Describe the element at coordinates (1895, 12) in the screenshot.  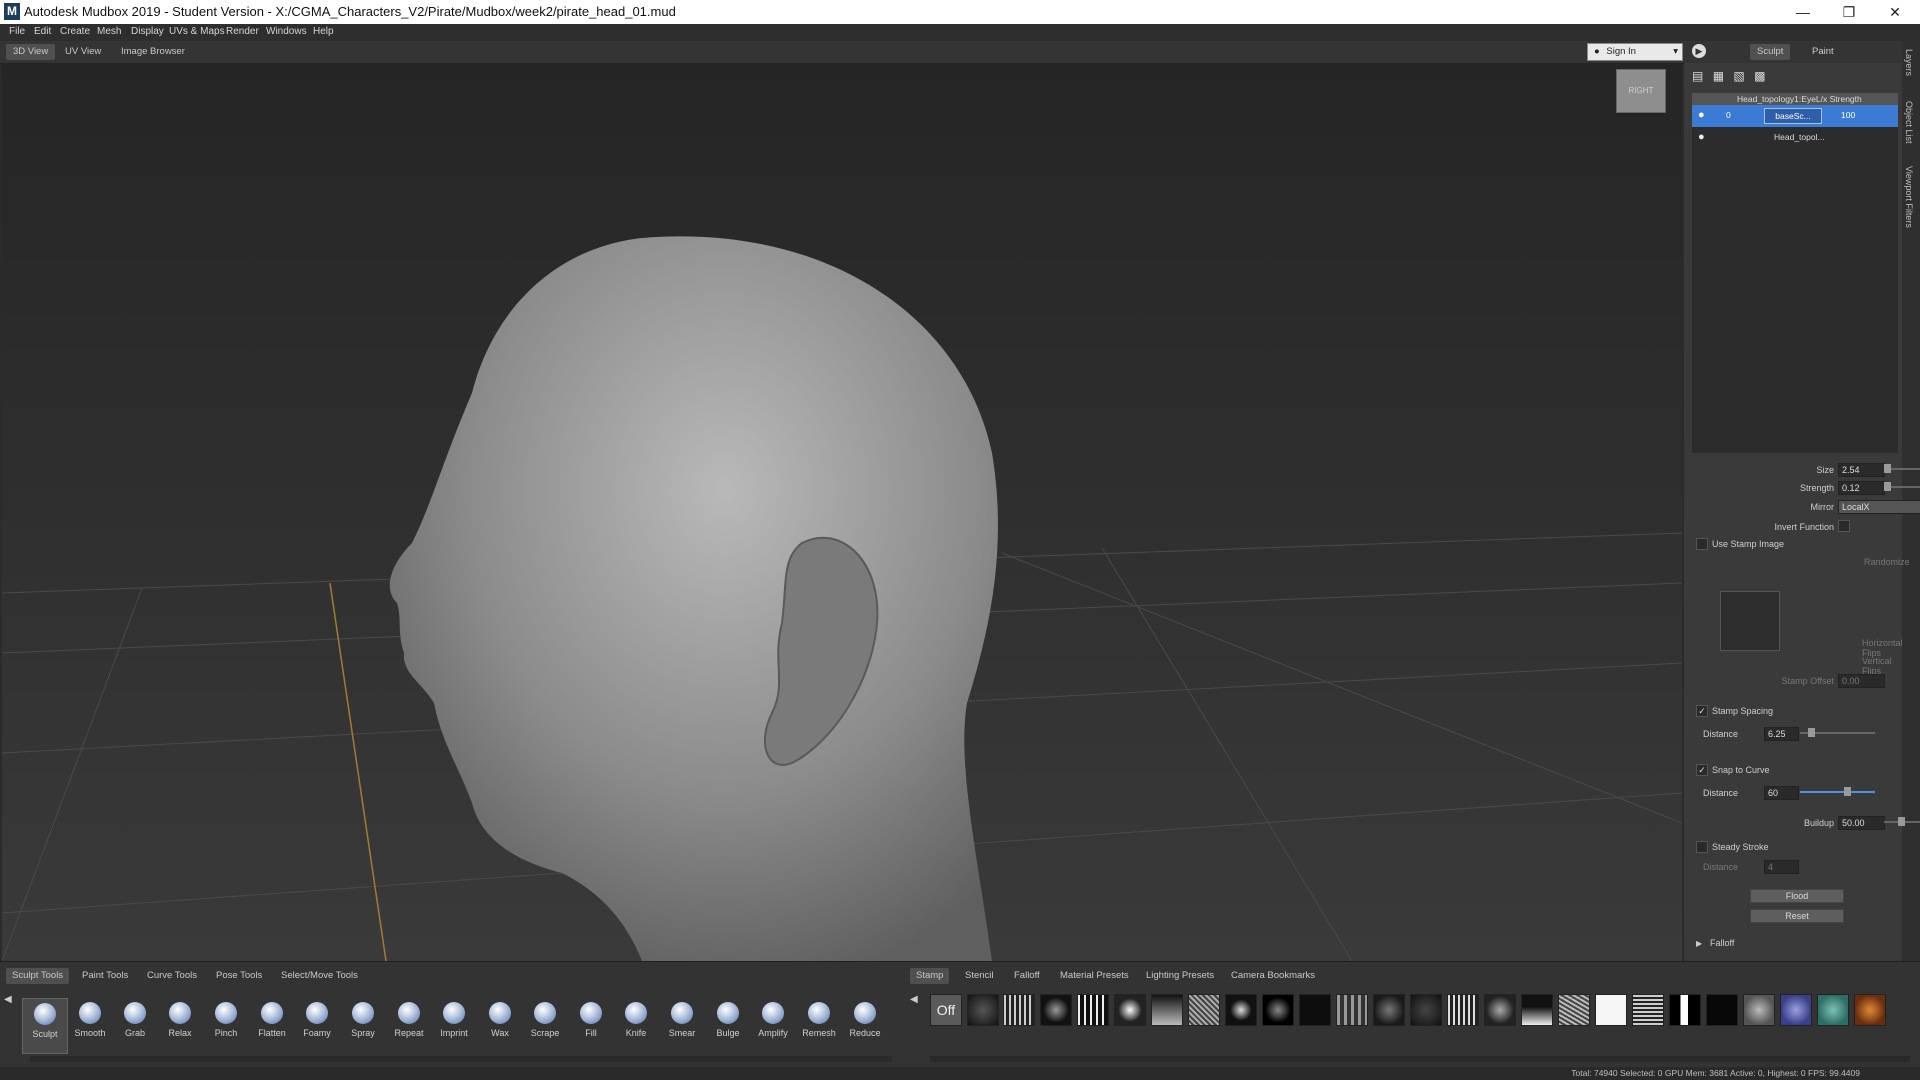
I see `close-icon: ✕` at that location.